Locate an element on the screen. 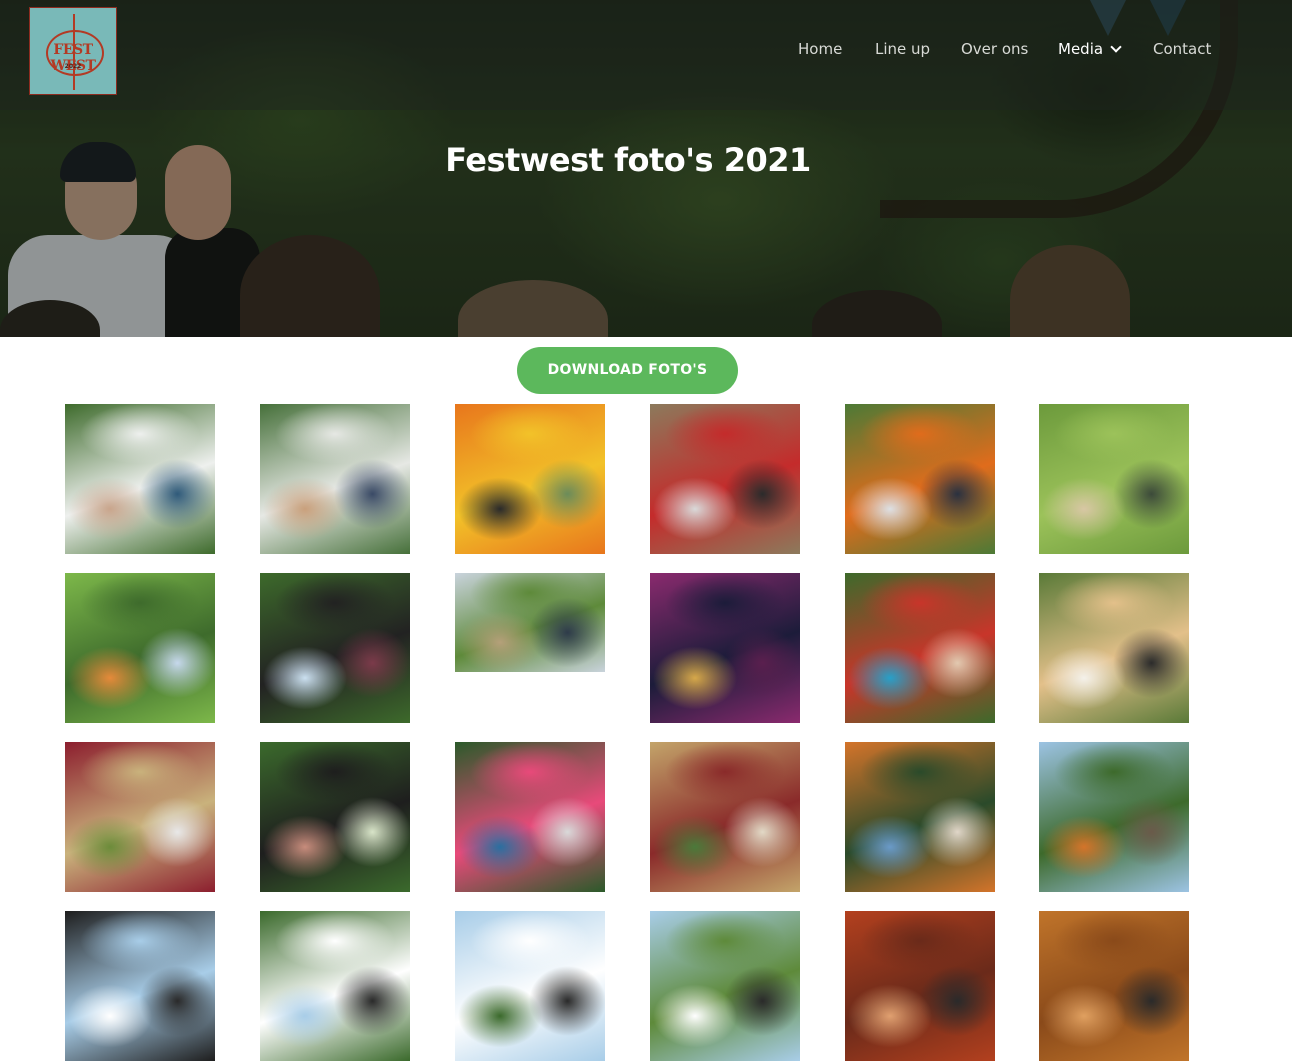 This screenshot has width=1292, height=1061. nav-item-label: Contact is located at coordinates (1182, 49).